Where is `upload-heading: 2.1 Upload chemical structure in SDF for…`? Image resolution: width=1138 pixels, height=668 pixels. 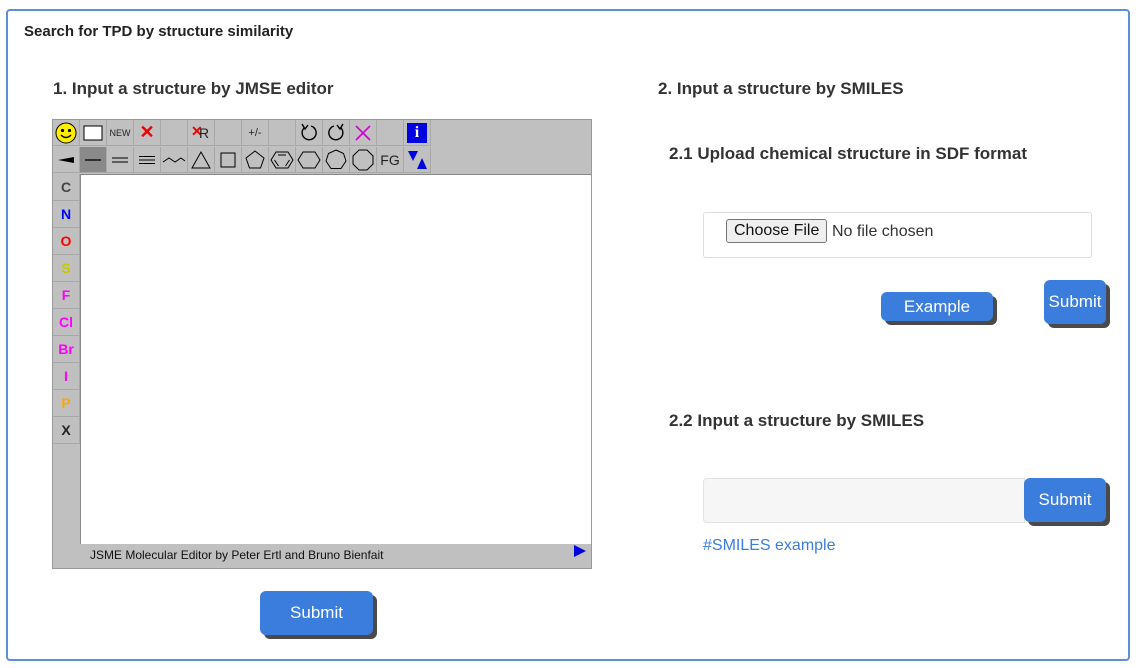
upload-heading: 2.1 Upload chemical structure in SDF for… is located at coordinates (848, 153).